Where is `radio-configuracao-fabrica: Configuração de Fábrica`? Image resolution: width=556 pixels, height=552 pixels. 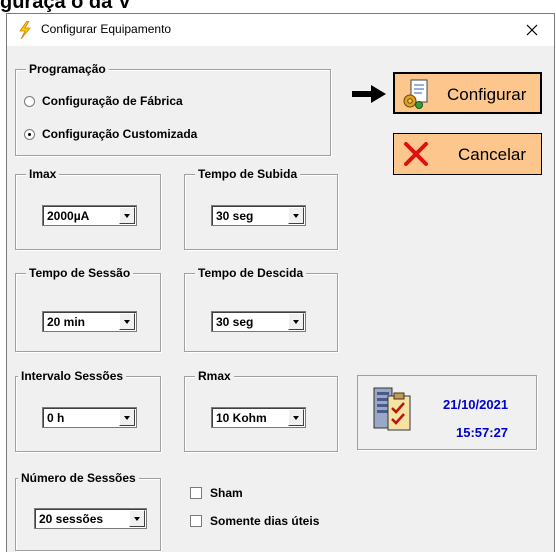
radio-configuracao-fabrica: Configuração de Fábrica is located at coordinates (103, 101).